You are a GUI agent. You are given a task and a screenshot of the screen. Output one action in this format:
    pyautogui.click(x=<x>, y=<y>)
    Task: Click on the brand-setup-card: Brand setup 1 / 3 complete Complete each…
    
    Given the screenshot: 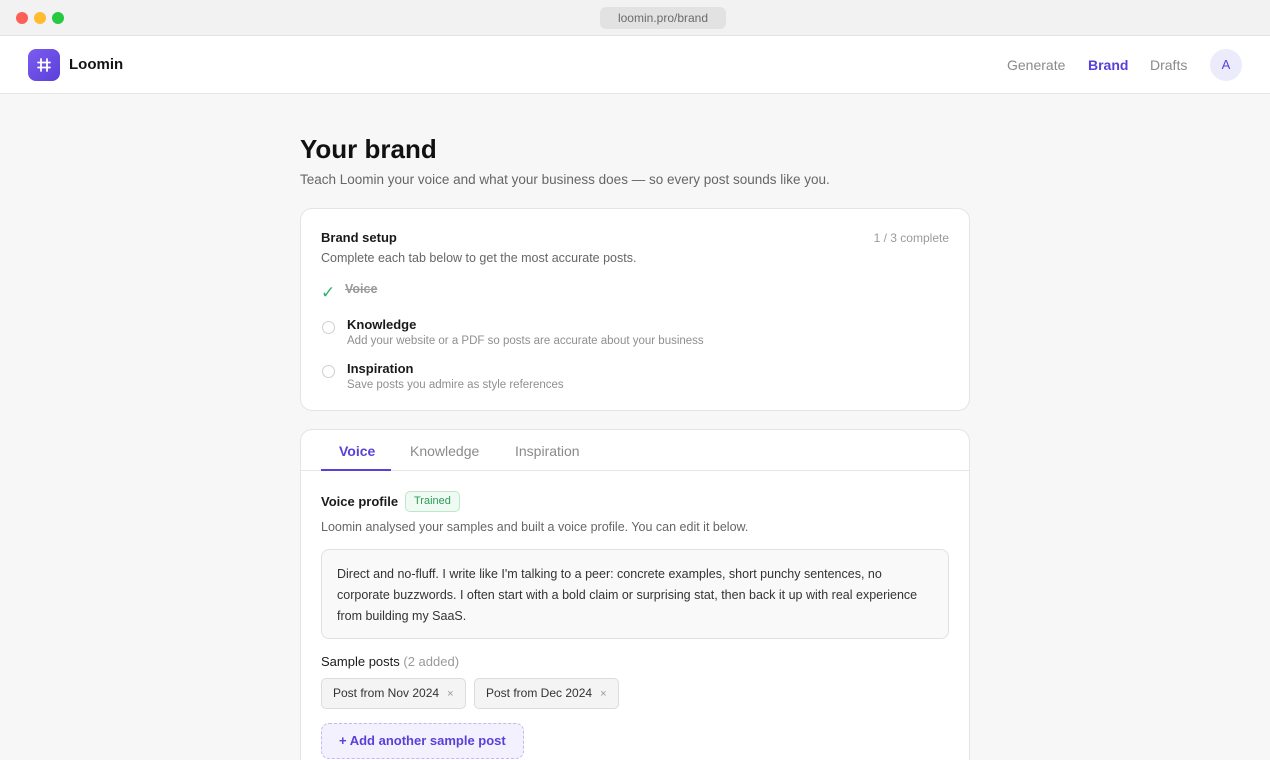 What is the action you would take?
    pyautogui.click(x=635, y=309)
    